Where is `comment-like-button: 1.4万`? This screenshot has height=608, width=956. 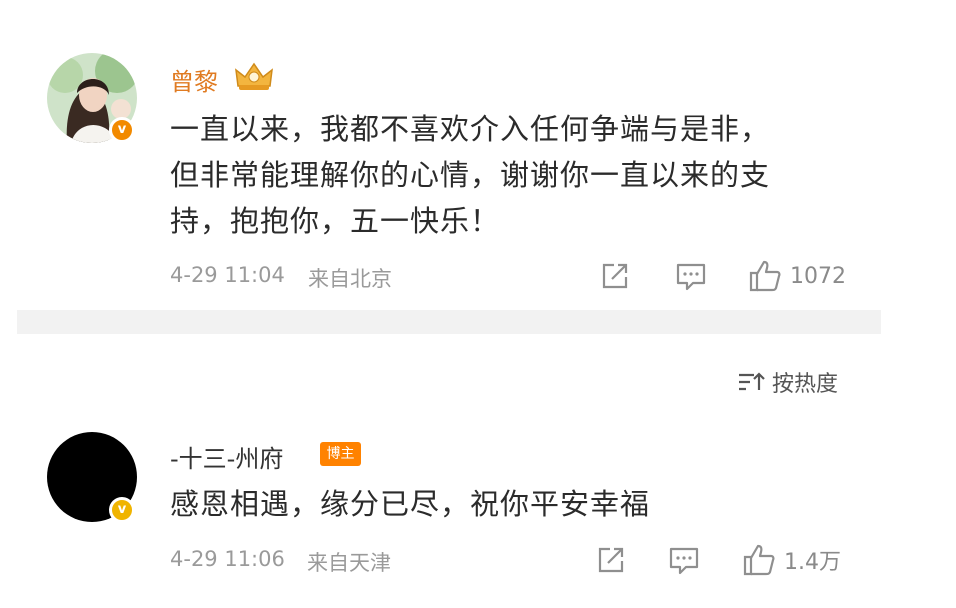
comment-like-button: 1.4万 is located at coordinates (791, 560).